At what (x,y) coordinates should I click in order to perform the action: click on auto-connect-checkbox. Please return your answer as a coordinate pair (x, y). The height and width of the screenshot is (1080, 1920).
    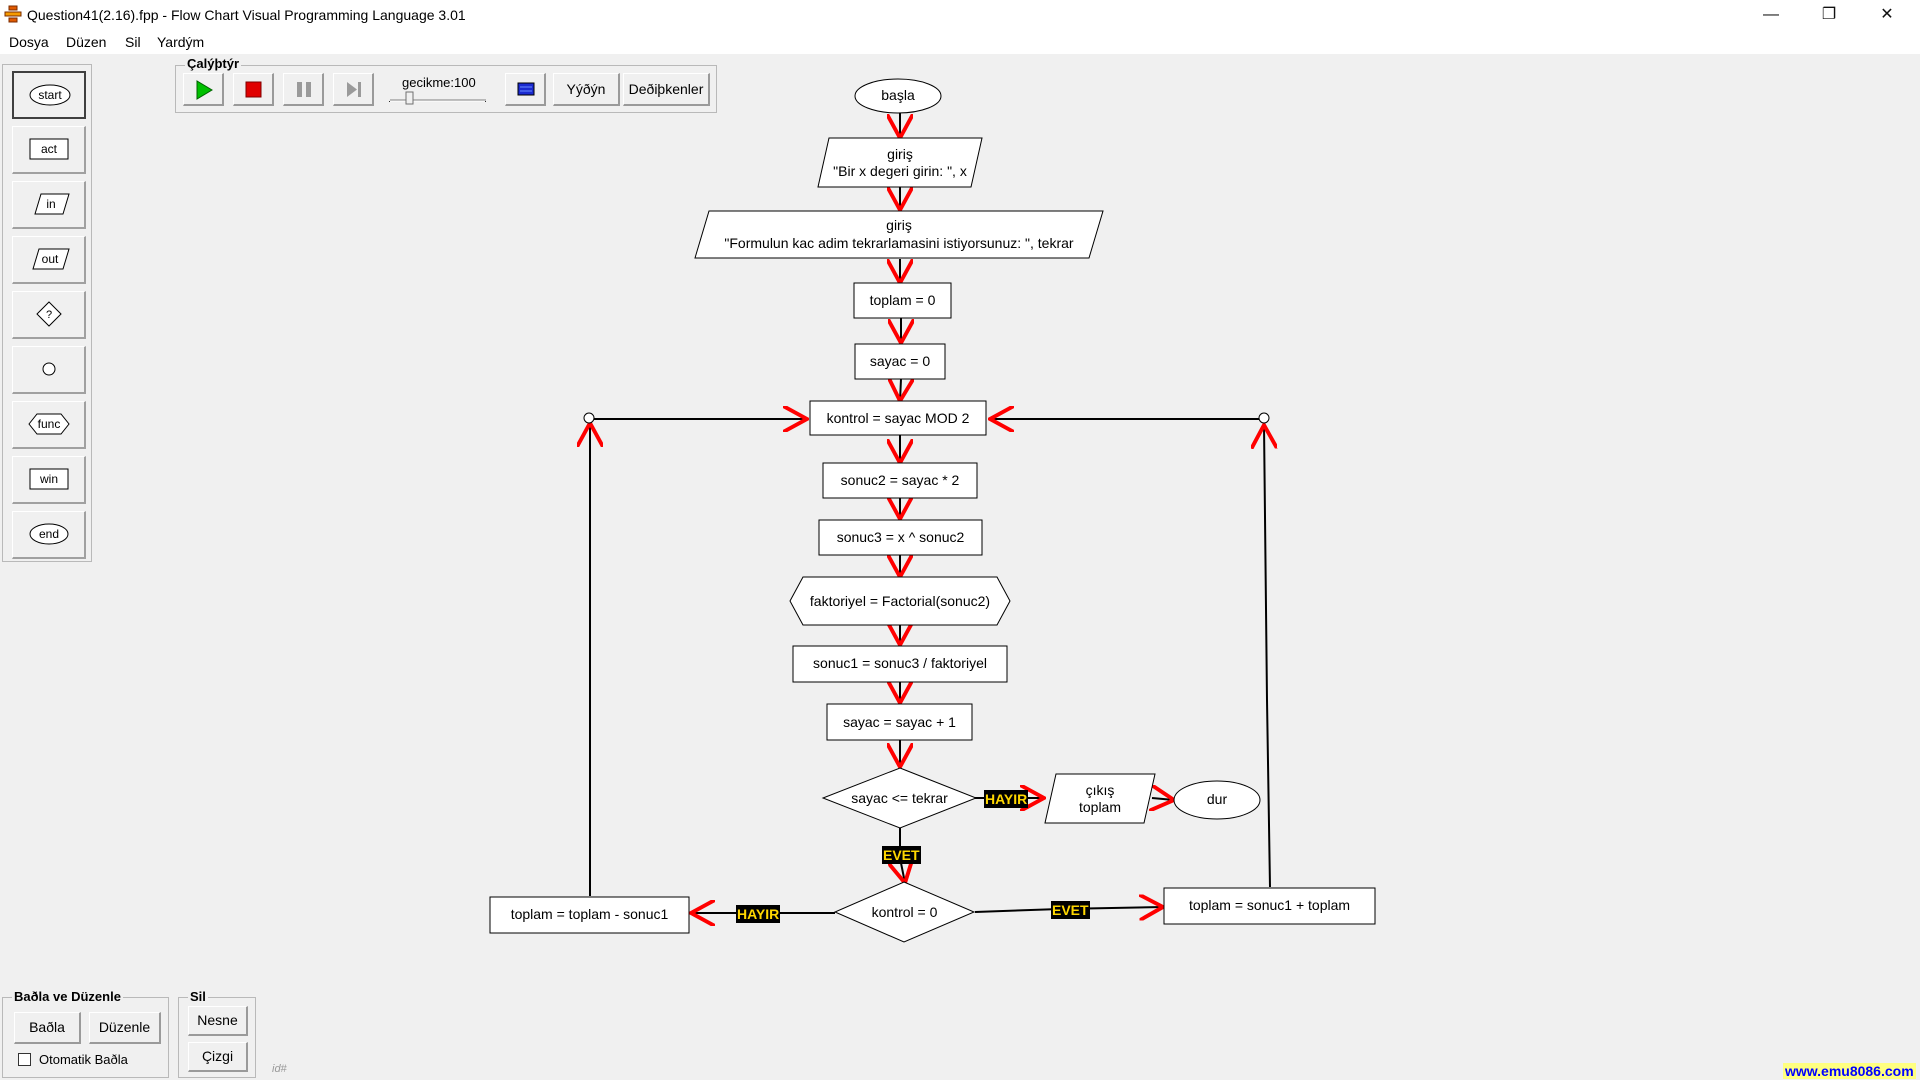
    Looking at the image, I should click on (24, 1059).